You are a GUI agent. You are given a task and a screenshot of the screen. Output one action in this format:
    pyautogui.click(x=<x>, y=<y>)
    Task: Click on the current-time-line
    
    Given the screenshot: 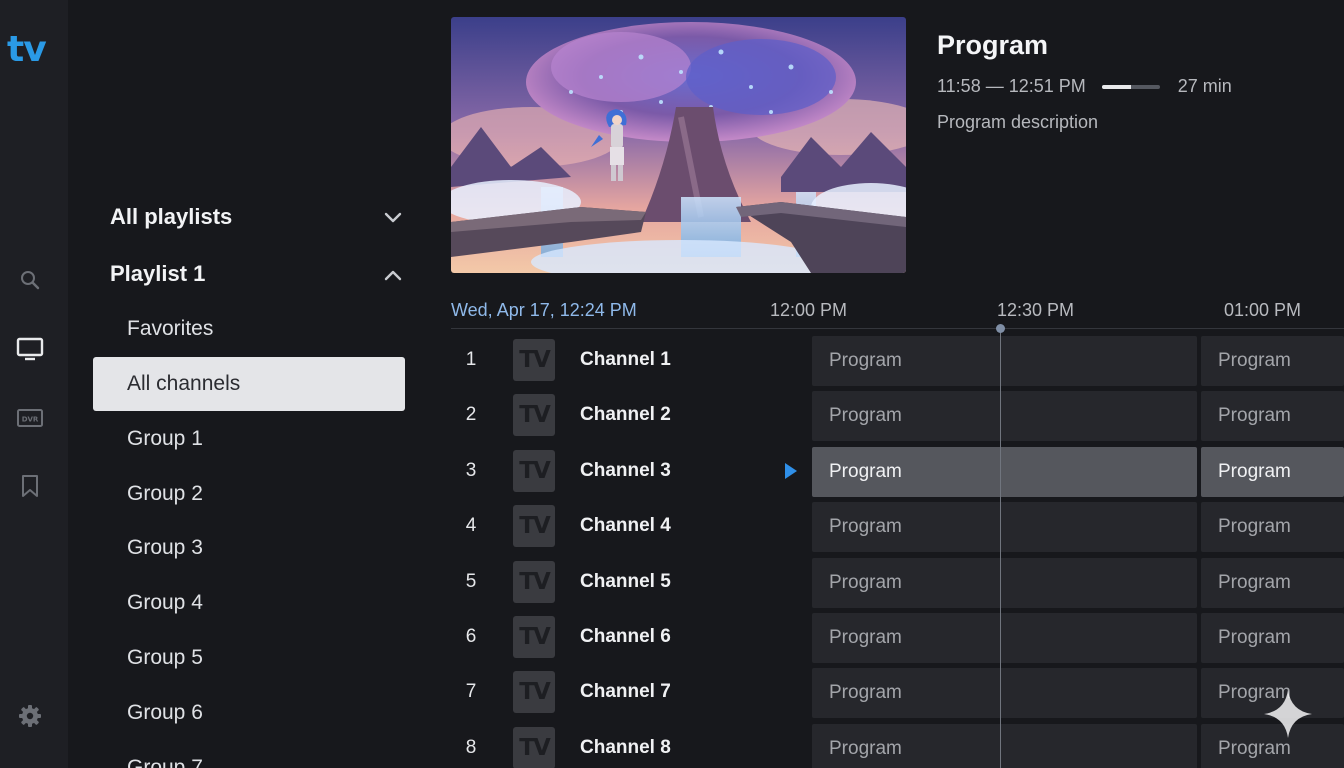 What is the action you would take?
    pyautogui.click(x=1000, y=548)
    